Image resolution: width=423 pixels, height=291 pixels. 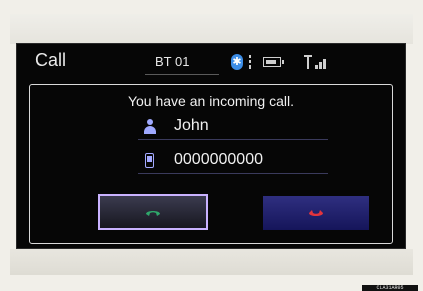 I want to click on mobile-phone-icon, so click(x=149, y=160).